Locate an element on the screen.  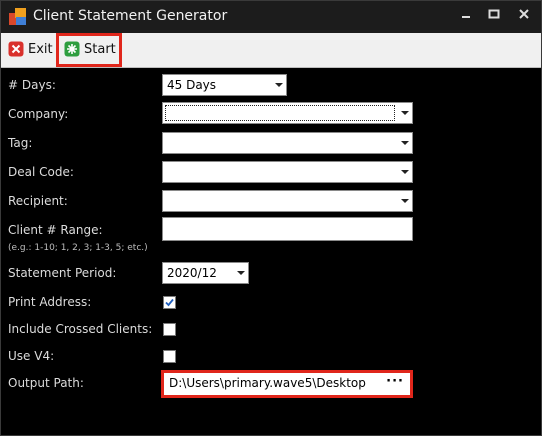
browse-button: ··· is located at coordinates (395, 381).